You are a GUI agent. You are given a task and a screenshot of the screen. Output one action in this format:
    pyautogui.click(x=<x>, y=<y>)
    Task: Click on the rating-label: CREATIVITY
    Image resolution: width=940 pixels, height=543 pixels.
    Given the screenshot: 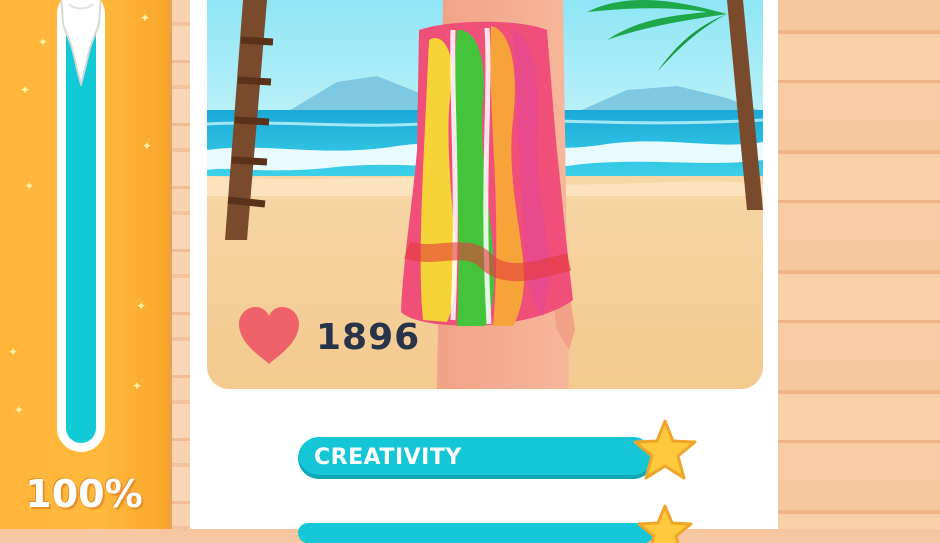 What is the action you would take?
    pyautogui.click(x=388, y=457)
    